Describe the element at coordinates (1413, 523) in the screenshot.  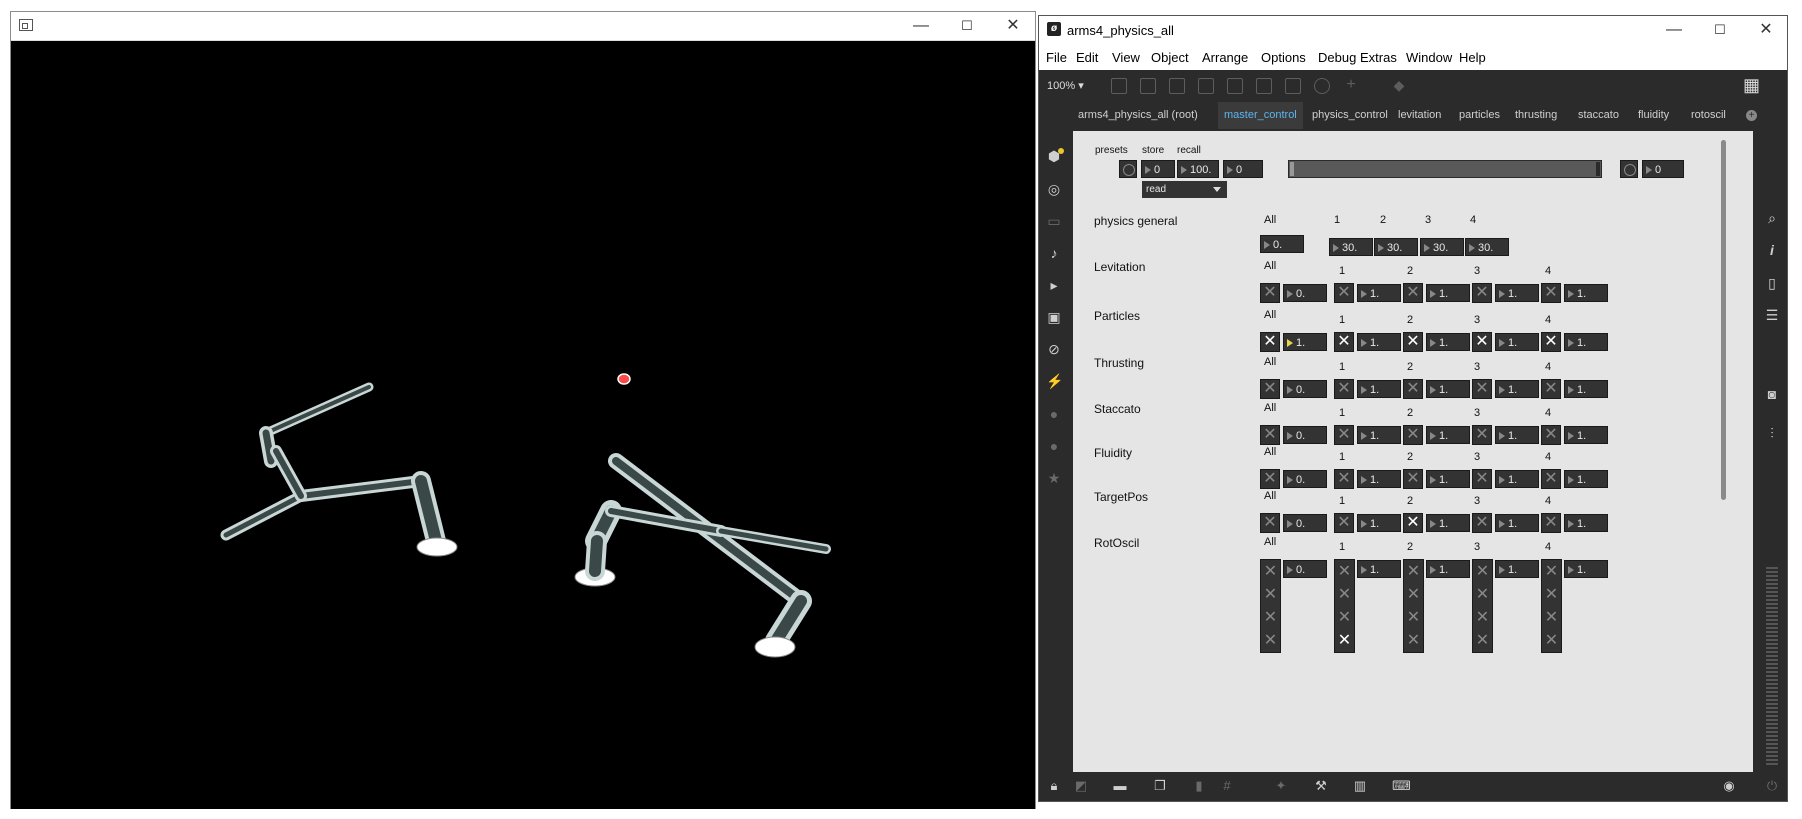
I see `targetpos-2-toggle: ✕` at that location.